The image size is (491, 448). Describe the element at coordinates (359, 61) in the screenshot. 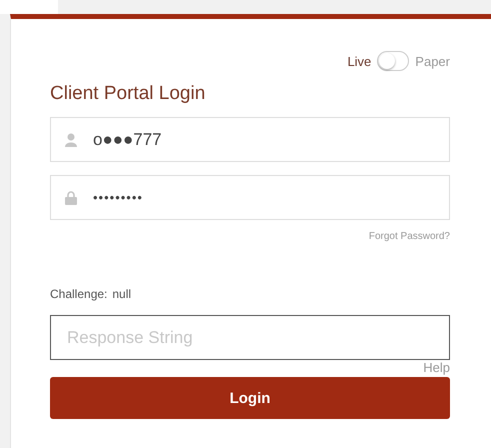

I see `live-label: Live` at that location.